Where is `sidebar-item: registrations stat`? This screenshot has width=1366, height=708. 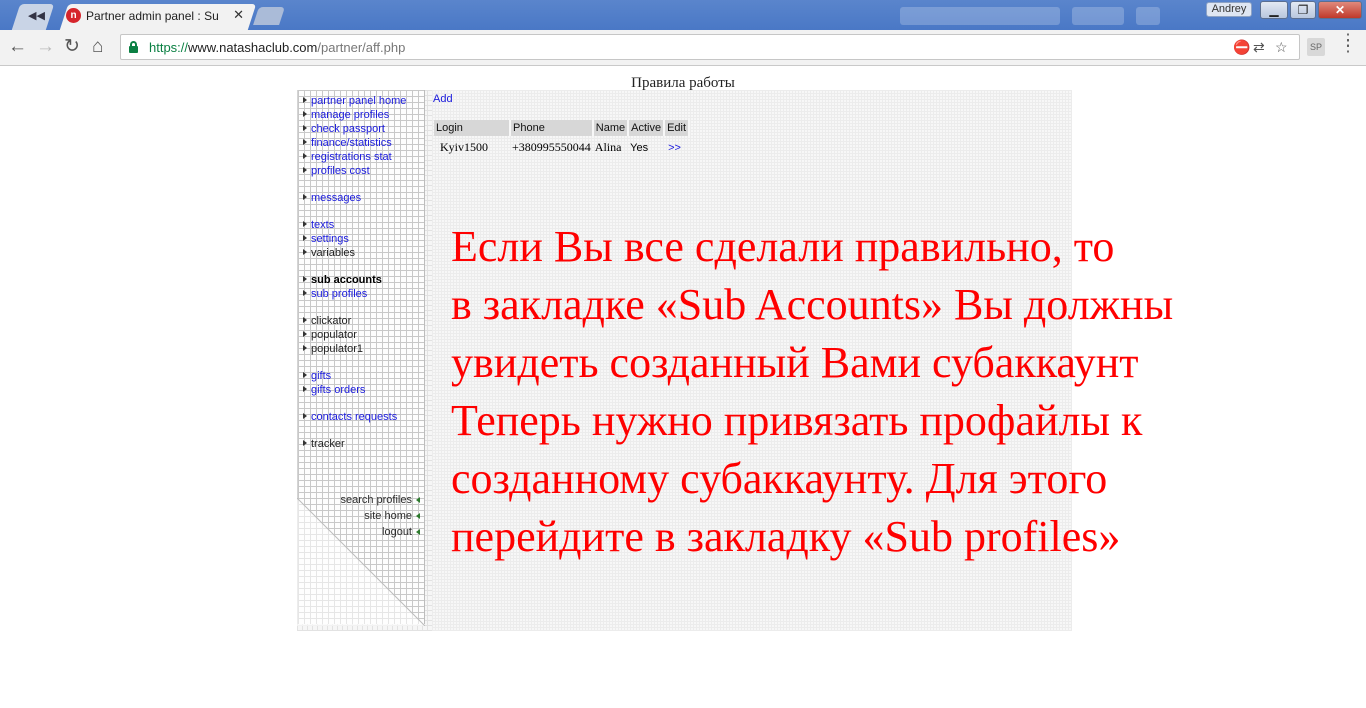
sidebar-item: registrations stat is located at coordinates (354, 157).